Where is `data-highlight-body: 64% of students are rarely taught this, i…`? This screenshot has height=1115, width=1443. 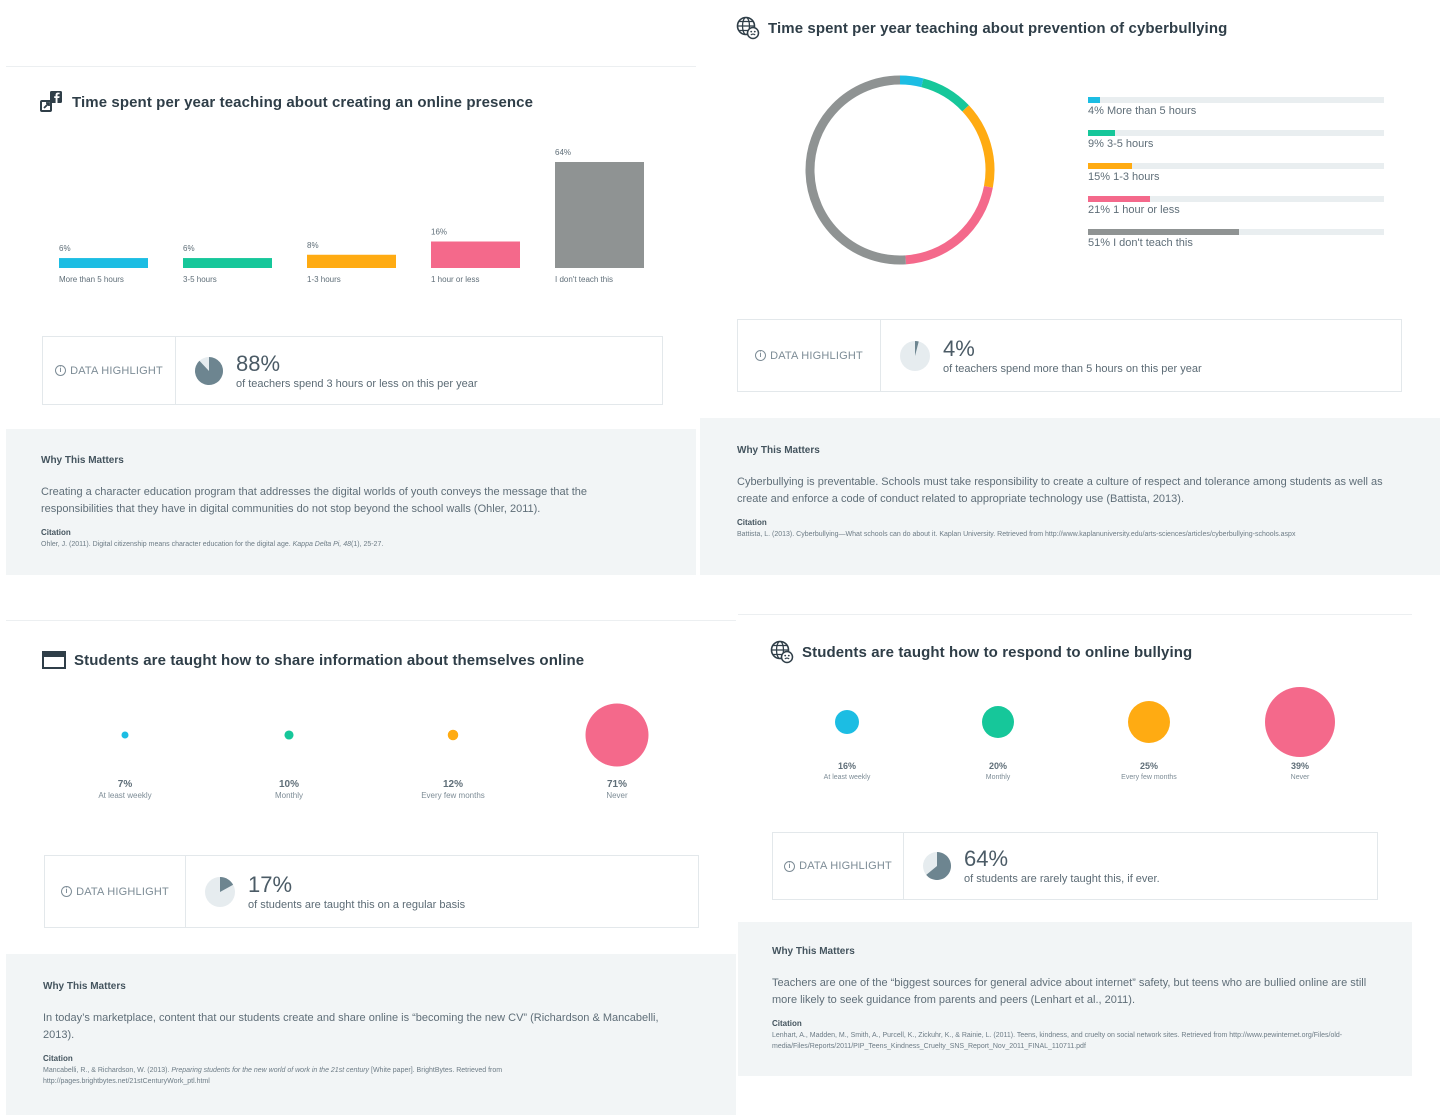
data-highlight-body: 64% of students are rarely taught this, i… is located at coordinates (1032, 866).